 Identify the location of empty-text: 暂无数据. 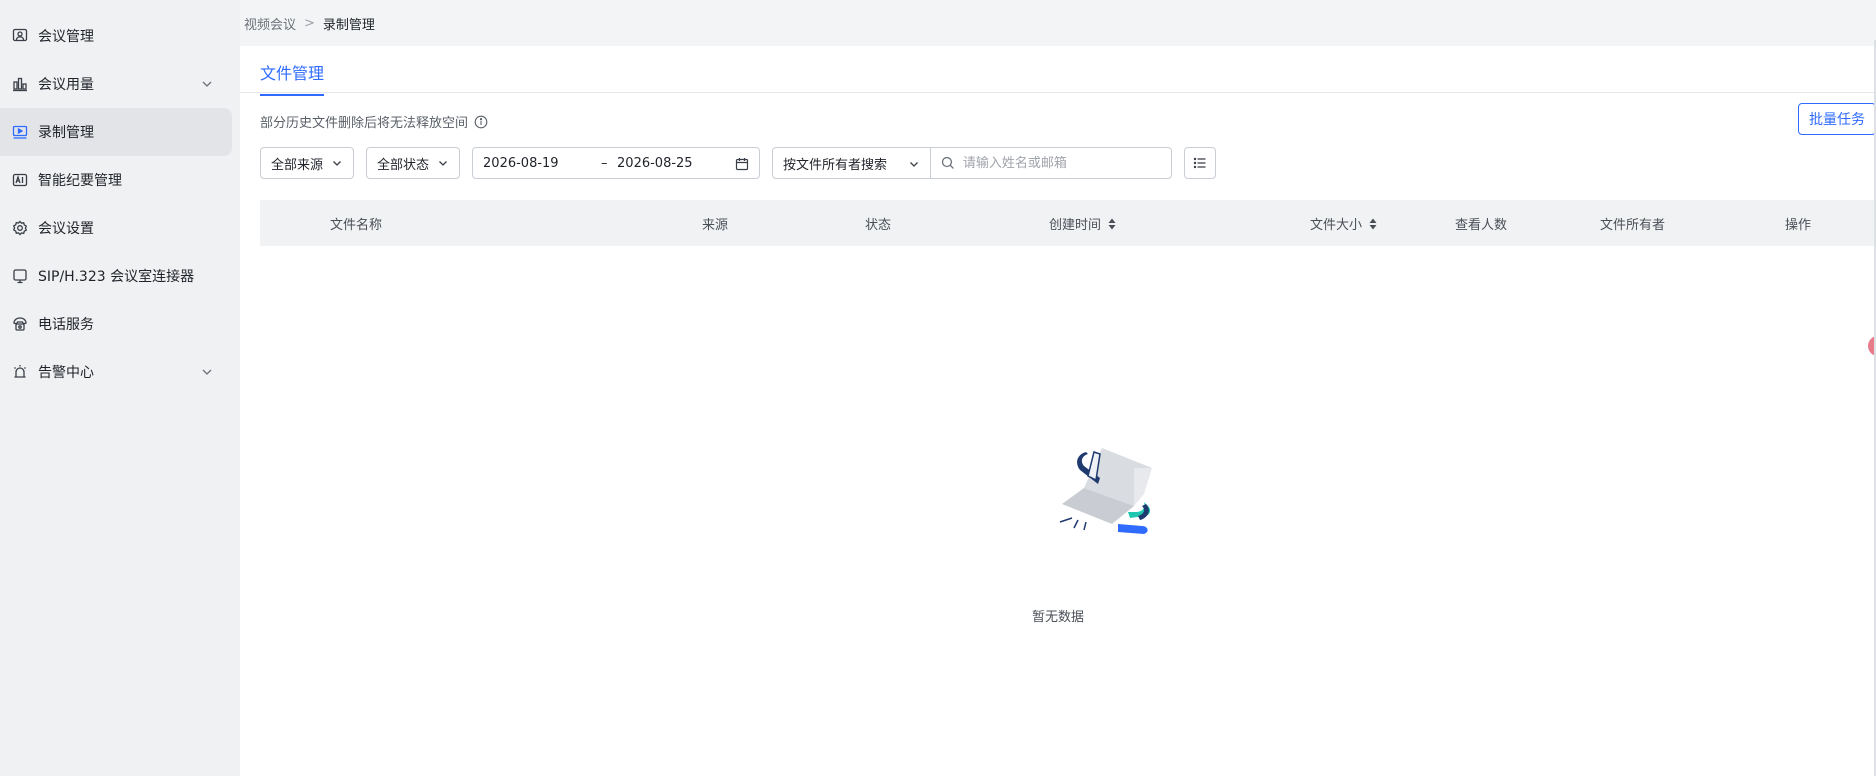
(1057, 617).